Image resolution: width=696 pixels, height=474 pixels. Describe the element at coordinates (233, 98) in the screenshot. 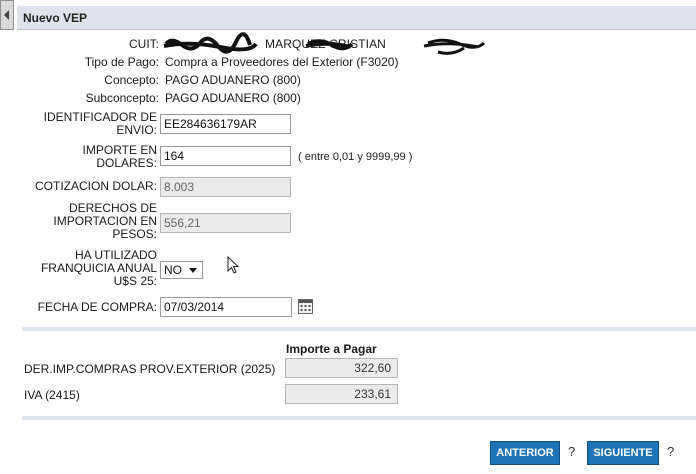

I see `subconcepto-value: PAGO ADUANERO (800)` at that location.